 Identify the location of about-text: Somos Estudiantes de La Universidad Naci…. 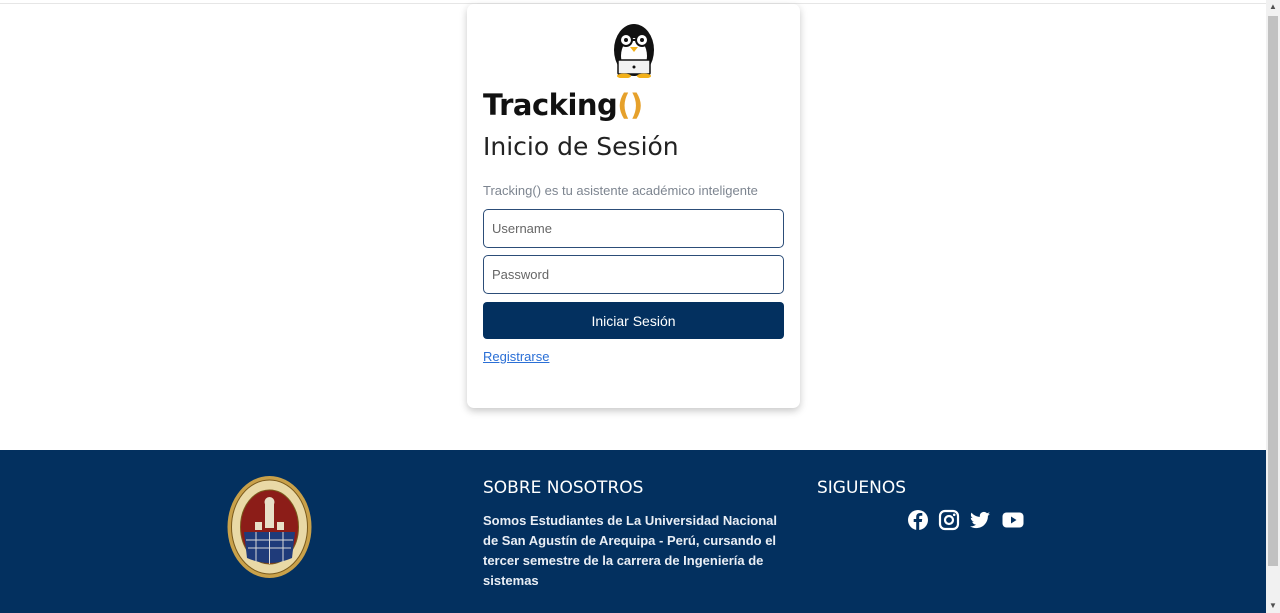
(630, 550).